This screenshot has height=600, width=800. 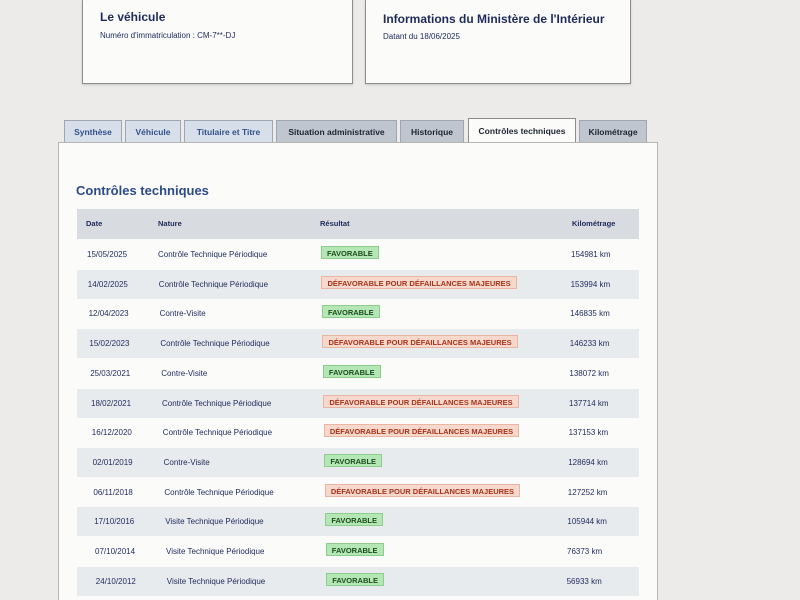 What do you see at coordinates (110, 373) in the screenshot?
I see `cell-date: 25/03/2021` at bounding box center [110, 373].